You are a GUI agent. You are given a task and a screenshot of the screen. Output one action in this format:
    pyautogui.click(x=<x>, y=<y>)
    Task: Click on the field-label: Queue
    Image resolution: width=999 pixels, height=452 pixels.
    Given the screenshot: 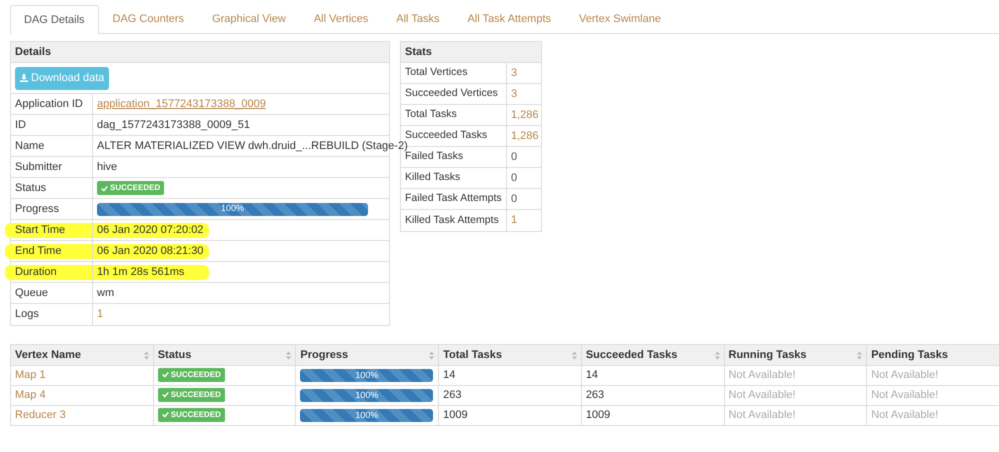 What is the action you would take?
    pyautogui.click(x=31, y=293)
    